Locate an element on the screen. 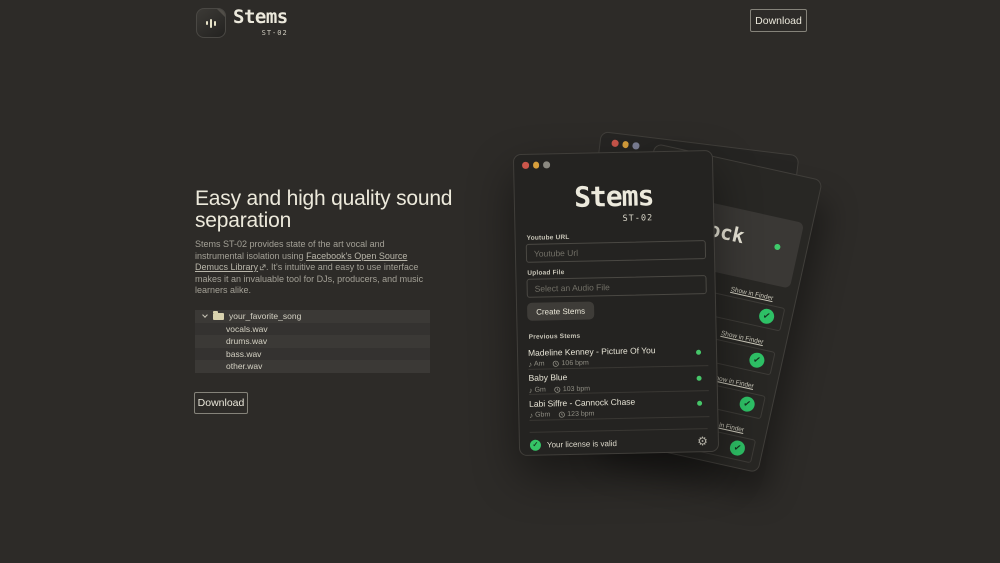 This screenshot has width=1000, height=563. track-key: Am is located at coordinates (539, 364).